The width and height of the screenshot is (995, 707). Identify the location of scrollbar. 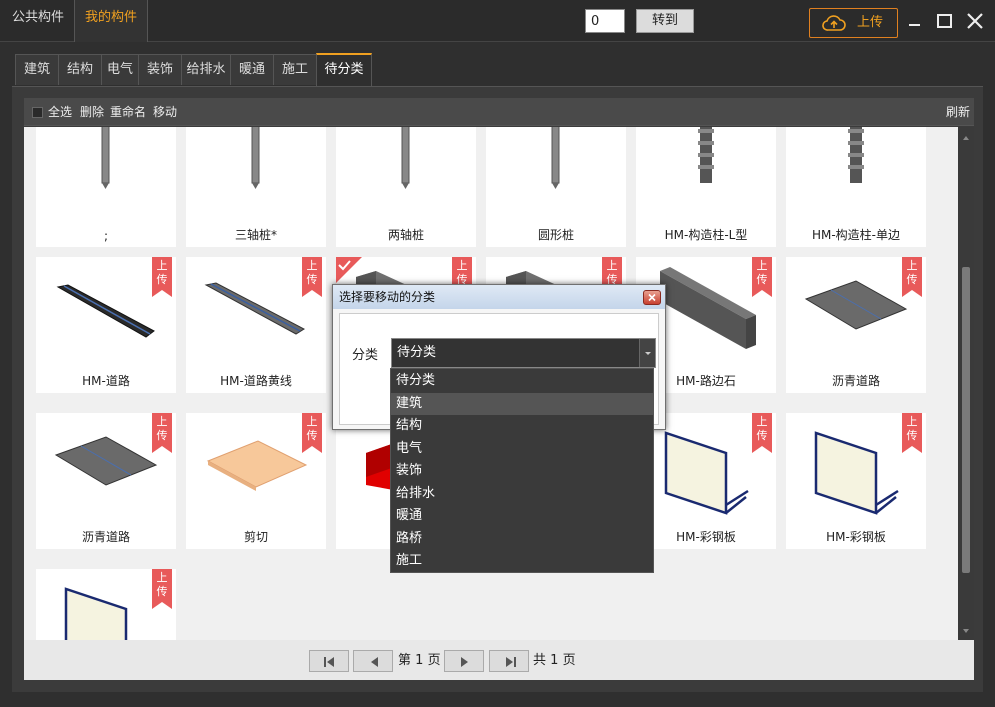
(966, 383).